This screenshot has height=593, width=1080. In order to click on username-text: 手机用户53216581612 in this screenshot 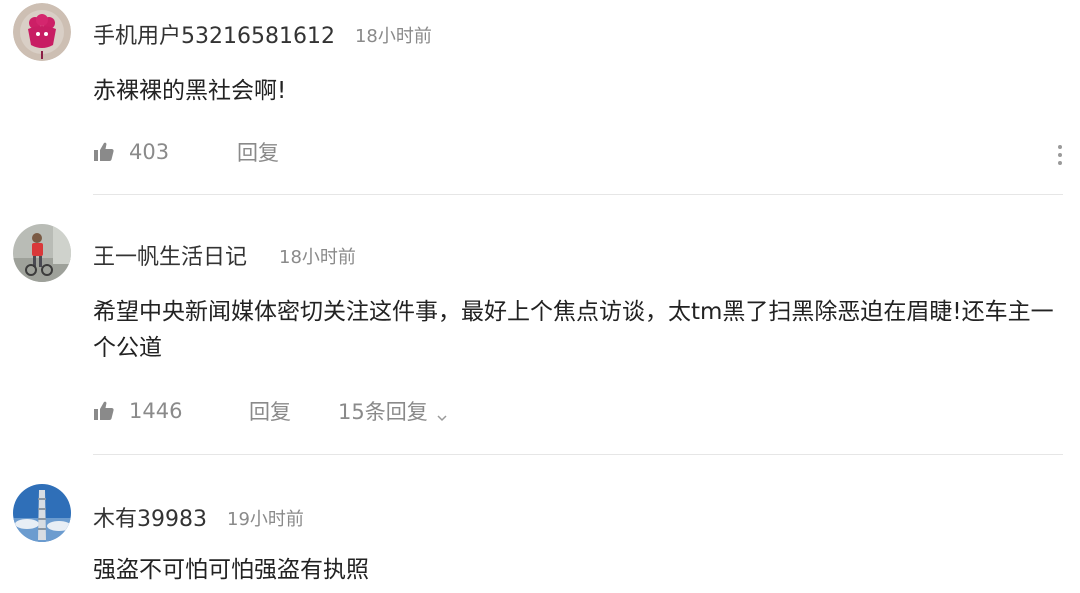, I will do `click(214, 36)`.